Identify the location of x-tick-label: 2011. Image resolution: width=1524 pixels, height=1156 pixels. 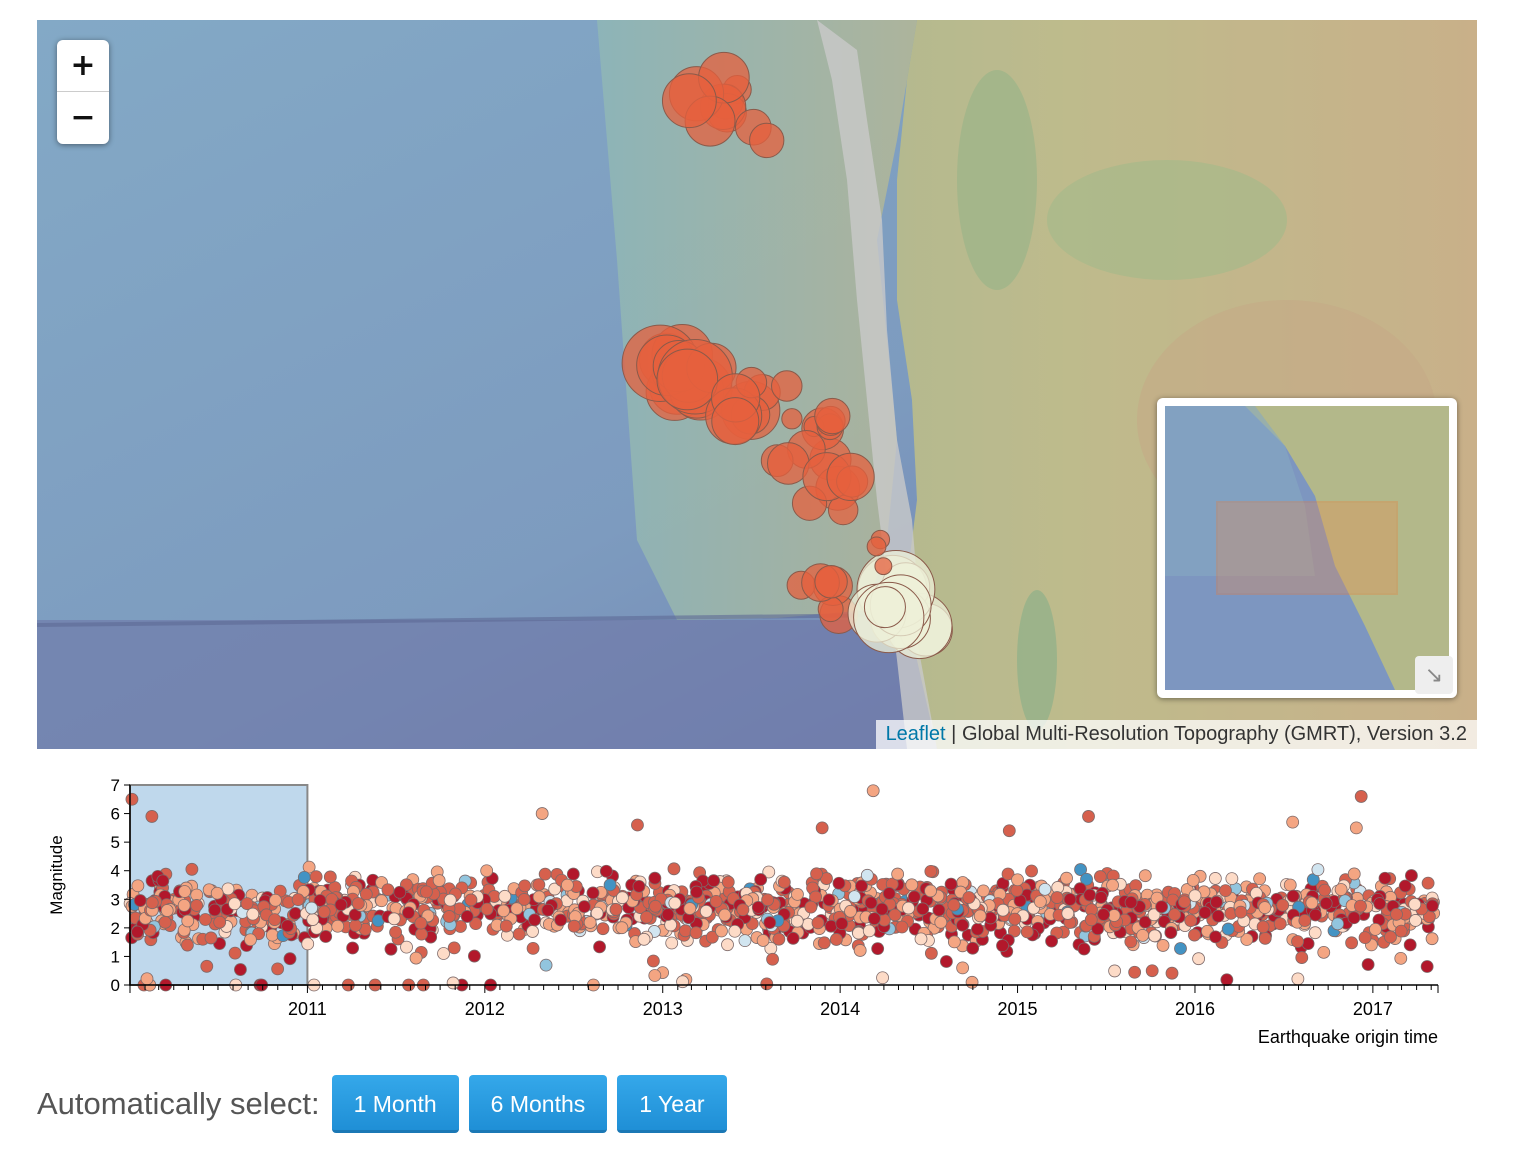
(307, 1009).